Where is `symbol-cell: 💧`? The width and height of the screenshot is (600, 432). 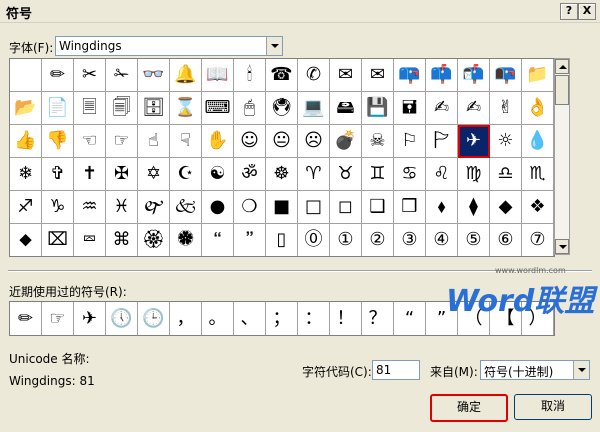
symbol-cell: 💧 is located at coordinates (538, 141).